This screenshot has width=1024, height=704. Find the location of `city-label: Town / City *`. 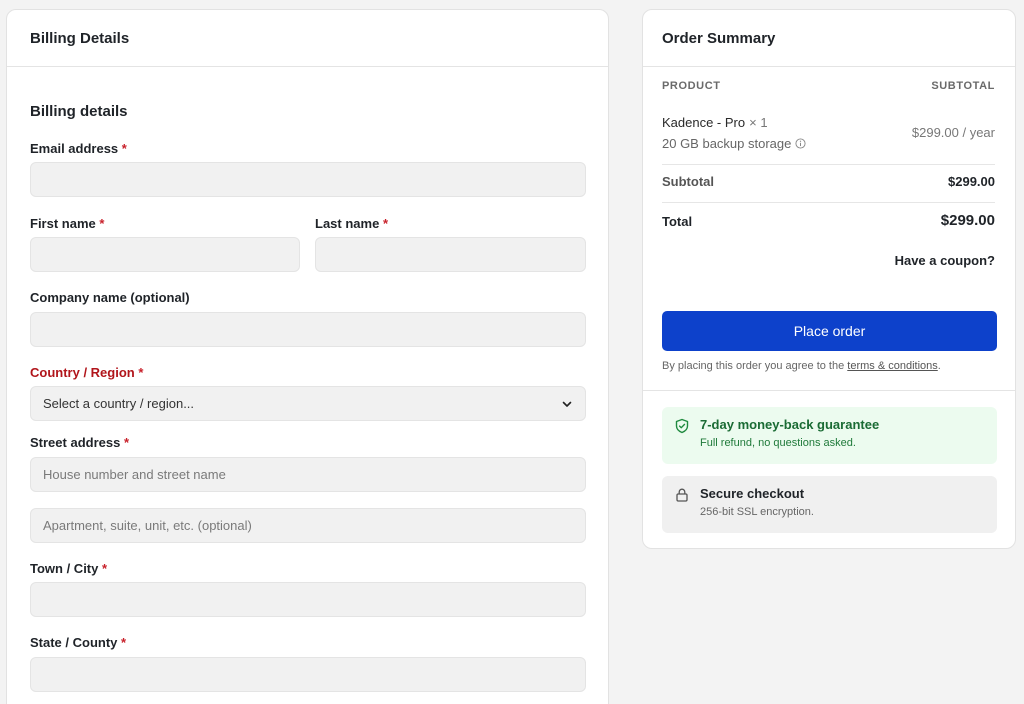

city-label: Town / City * is located at coordinates (69, 568).